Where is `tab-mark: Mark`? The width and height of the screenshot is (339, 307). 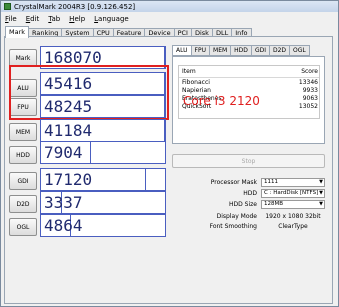
tab-mark: Mark is located at coordinates (17, 32).